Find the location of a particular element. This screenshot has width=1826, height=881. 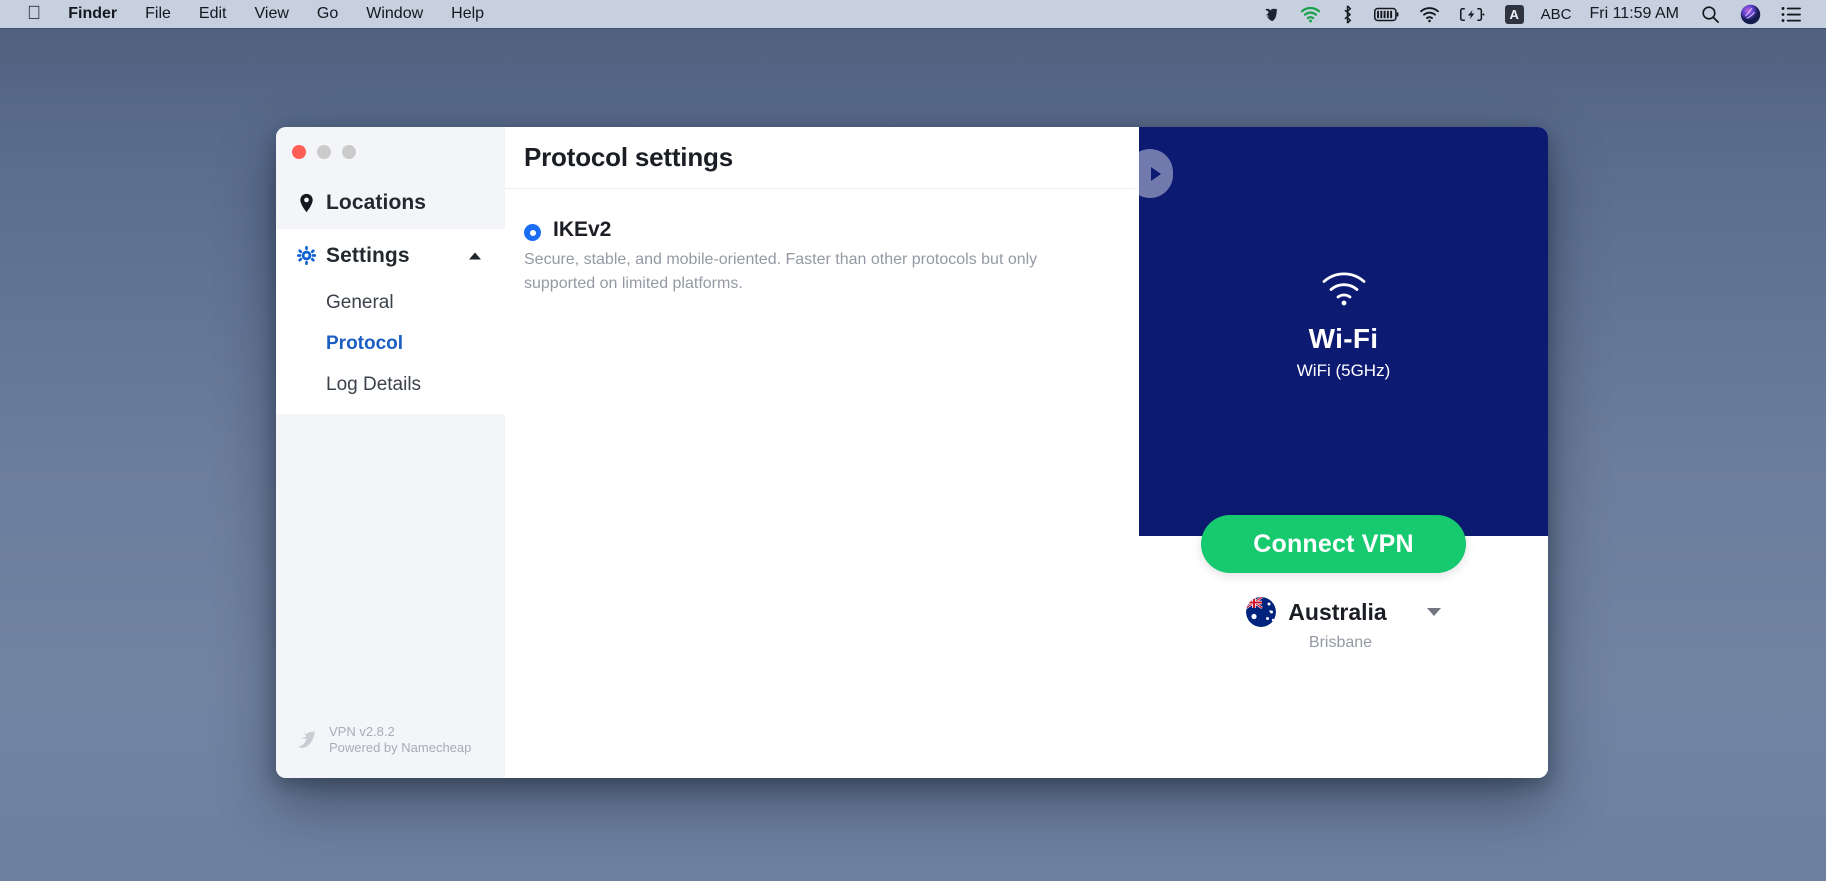

caret-down-icon is located at coordinates (1433, 612).